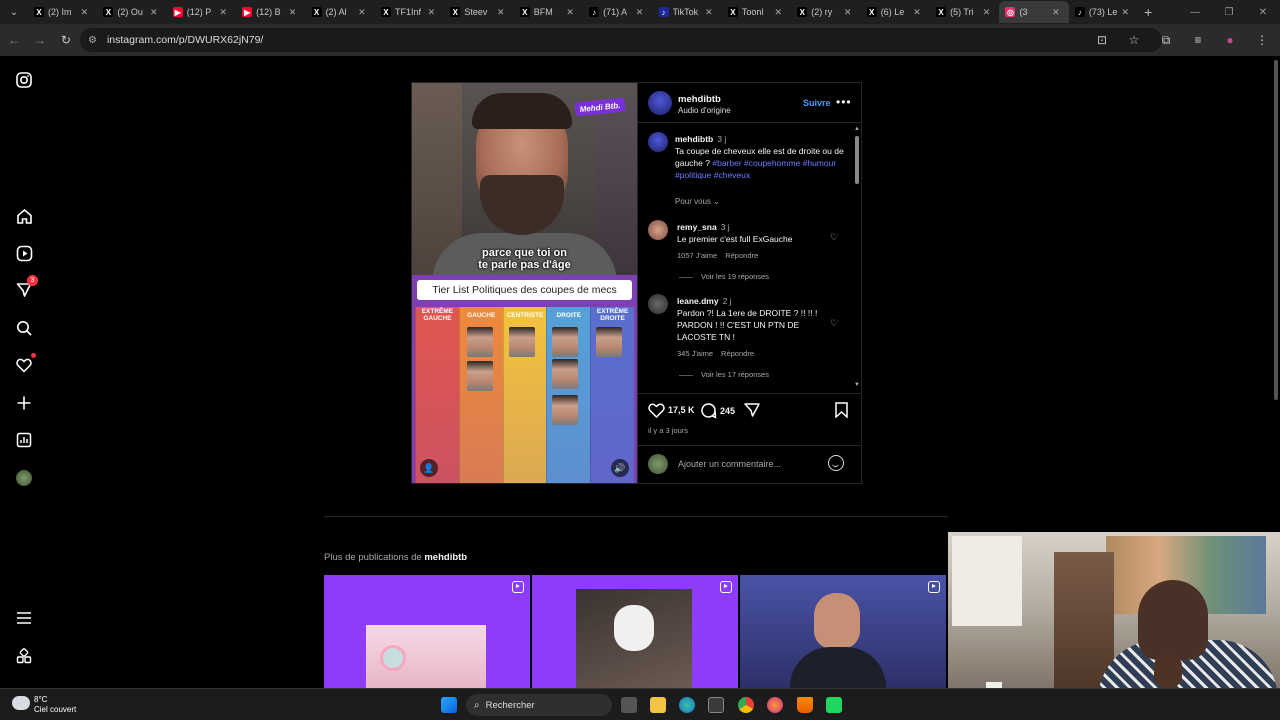 This screenshot has width=1280, height=720. Describe the element at coordinates (857, 258) in the screenshot. I see `comments-scrollbar: ▲ ▼` at that location.